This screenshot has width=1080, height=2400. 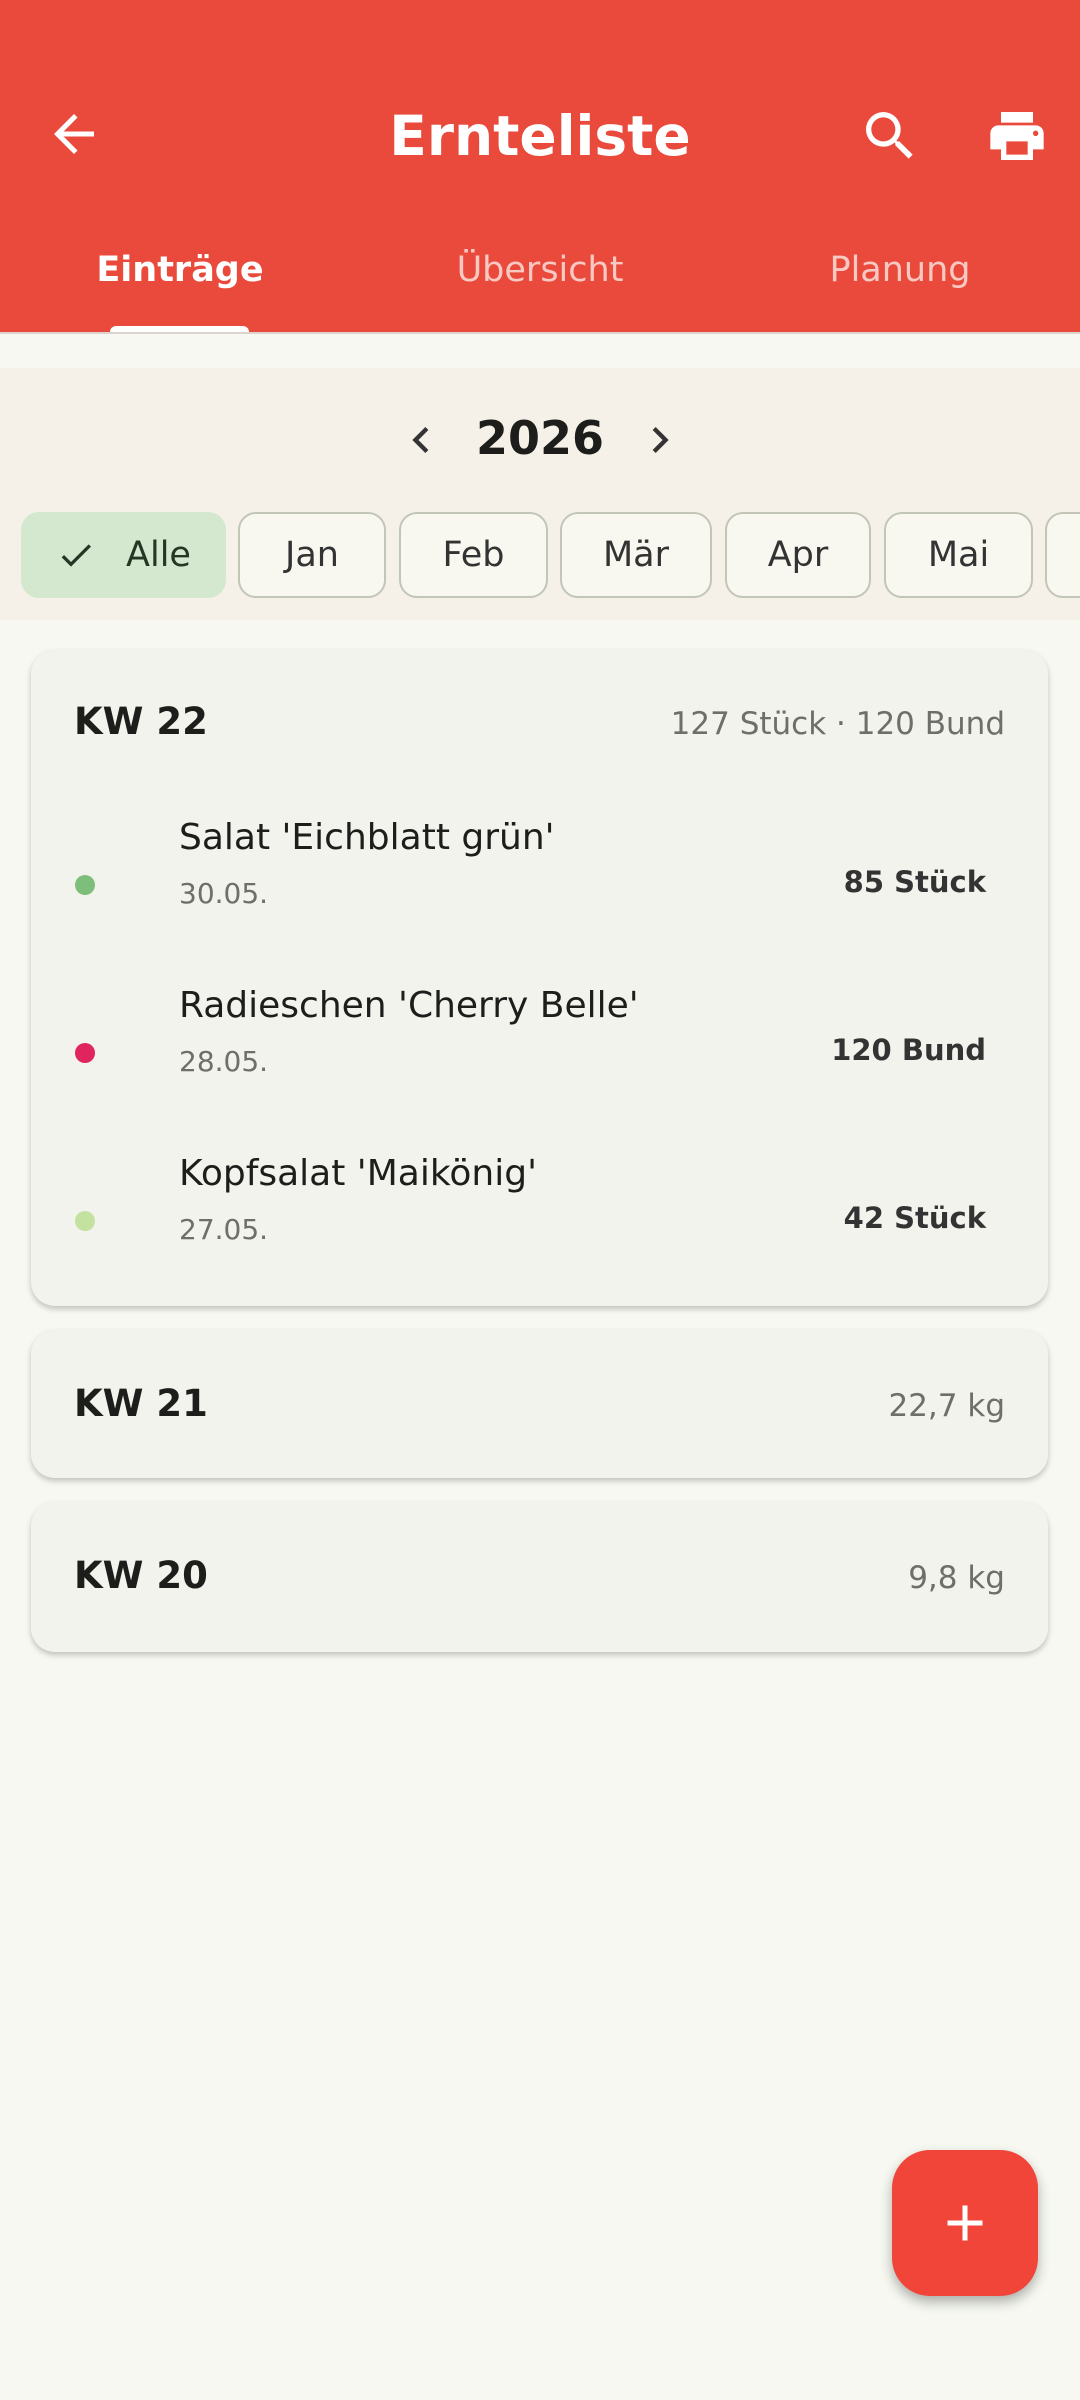 I want to click on chip-mai: Mai, so click(x=958, y=555).